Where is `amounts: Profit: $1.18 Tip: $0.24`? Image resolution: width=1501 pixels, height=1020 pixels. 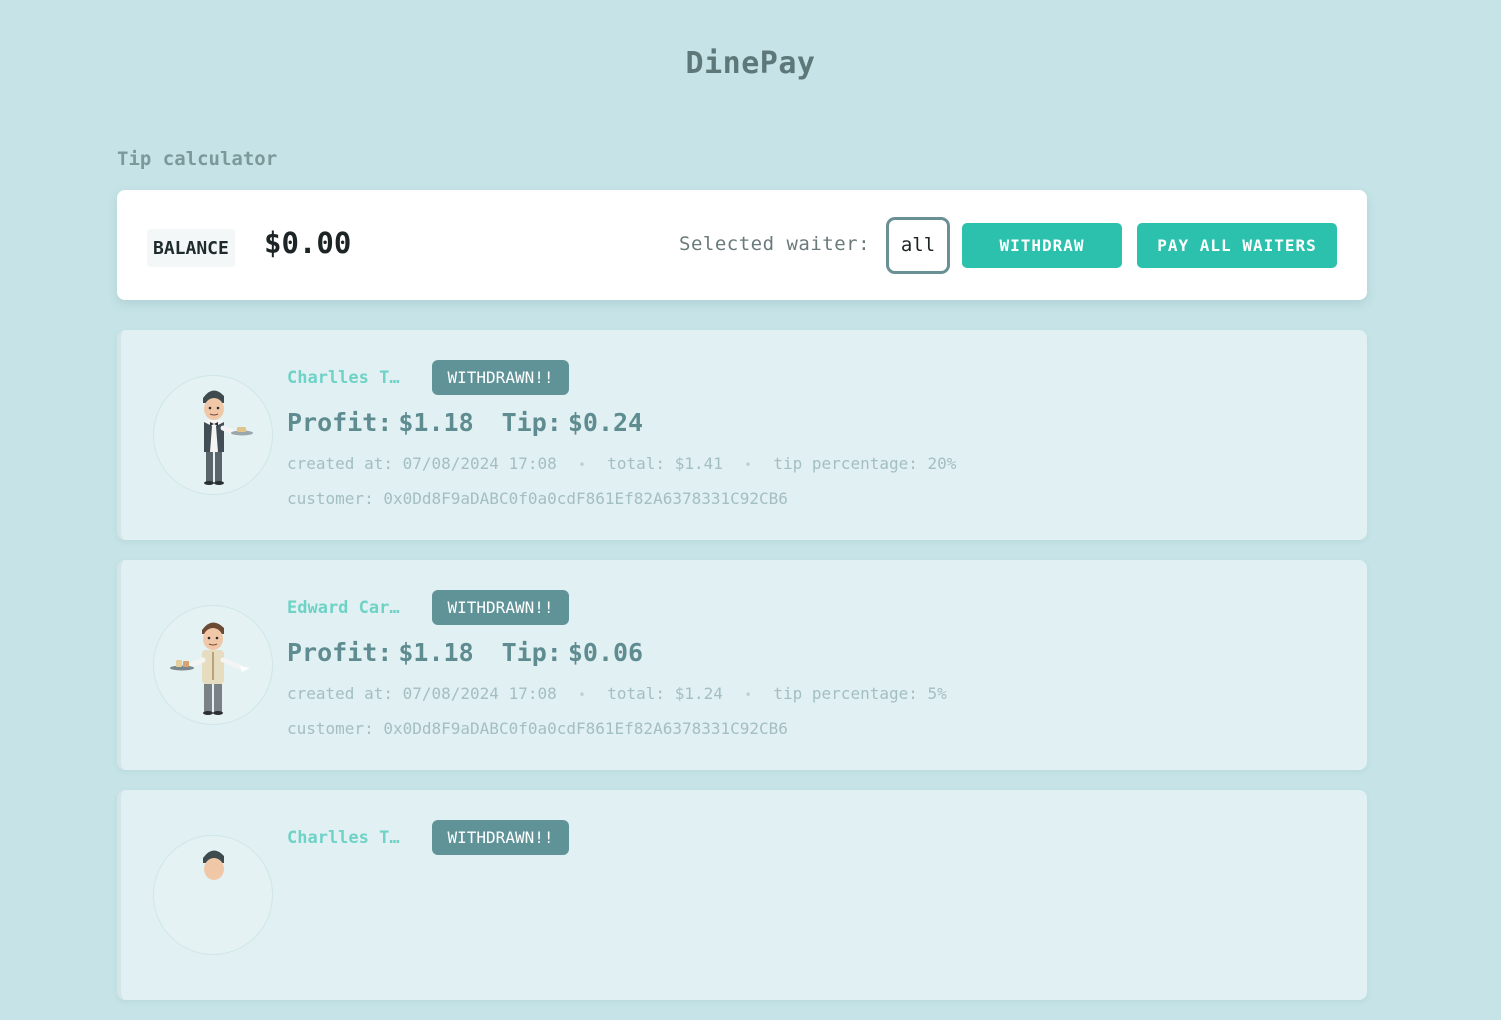 amounts: Profit: $1.18 Tip: $0.24 is located at coordinates (468, 422).